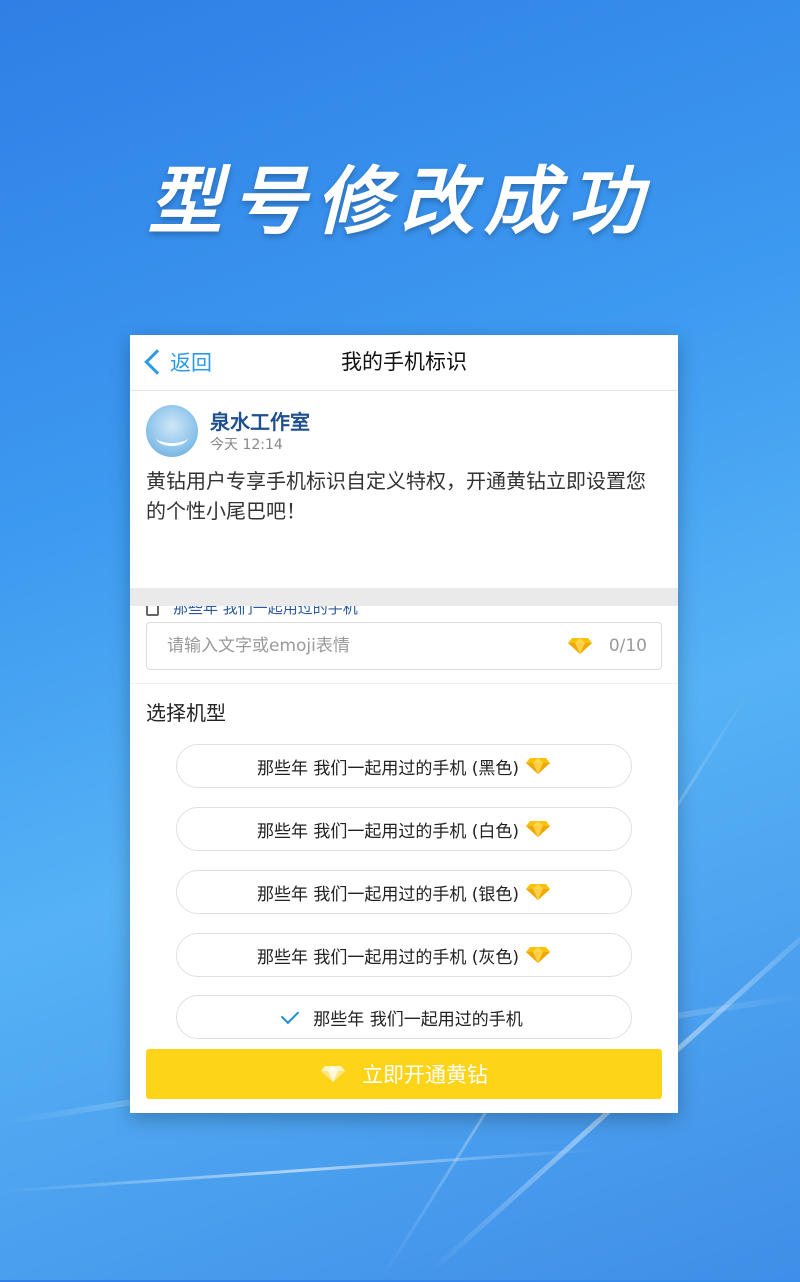  Describe the element at coordinates (404, 646) in the screenshot. I see `custom-text-input: 请输入文字或emoji表情 0/10` at that location.